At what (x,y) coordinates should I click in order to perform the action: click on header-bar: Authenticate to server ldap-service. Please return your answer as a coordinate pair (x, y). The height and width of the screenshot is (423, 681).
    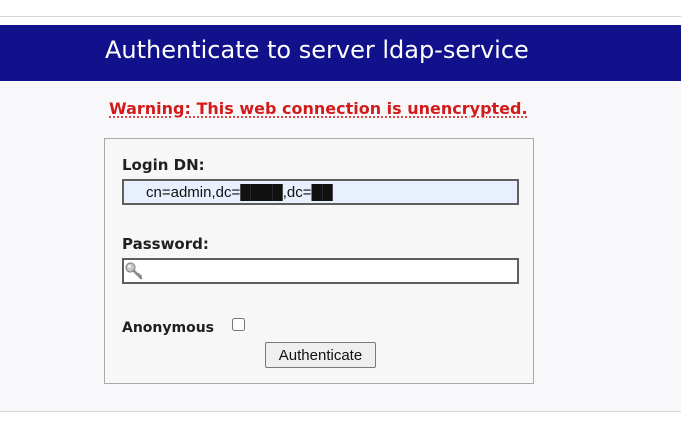
    Looking at the image, I should click on (340, 53).